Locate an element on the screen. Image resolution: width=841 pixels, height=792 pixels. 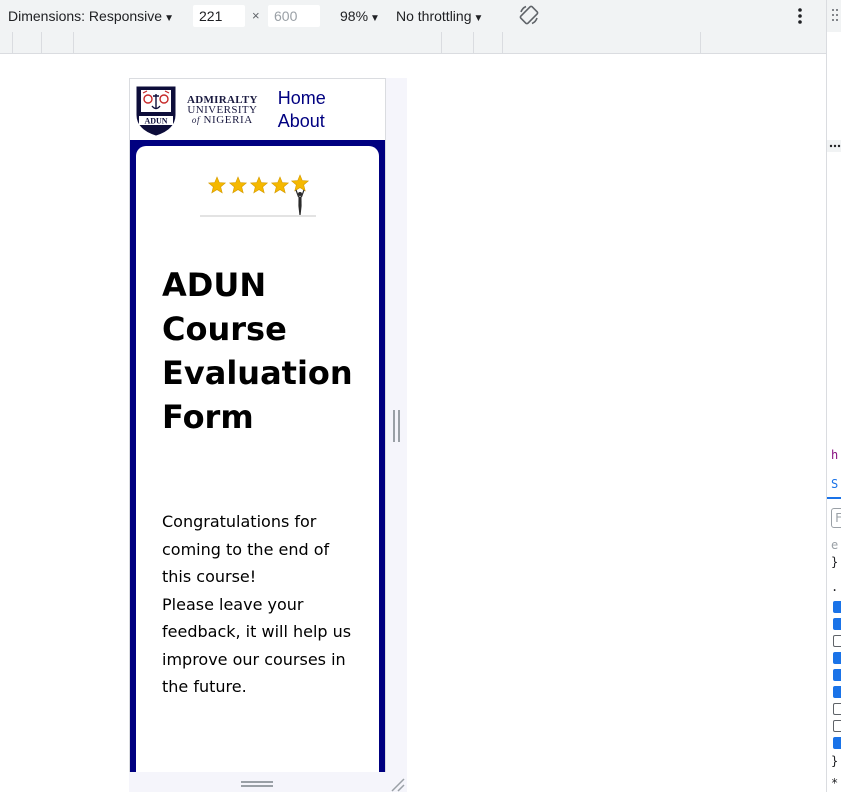
logo-nigeria: NIGERIA is located at coordinates (228, 119).